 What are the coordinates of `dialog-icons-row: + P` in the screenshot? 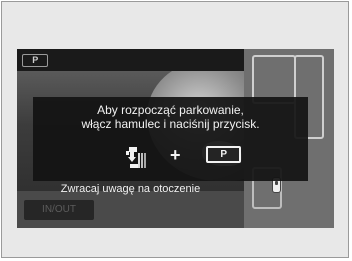 It's located at (170, 156).